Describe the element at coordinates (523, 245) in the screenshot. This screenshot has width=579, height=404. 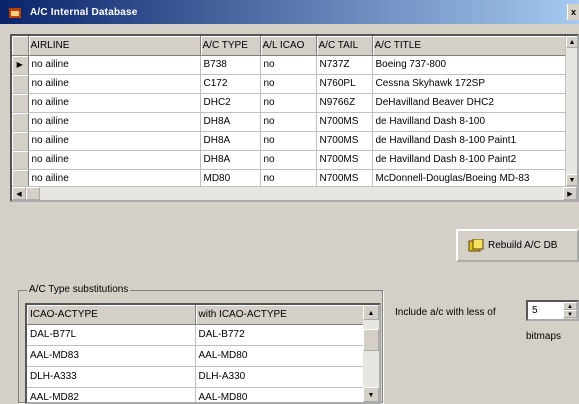
I see `rebuild-db-label: Rebuild A/C DB` at that location.